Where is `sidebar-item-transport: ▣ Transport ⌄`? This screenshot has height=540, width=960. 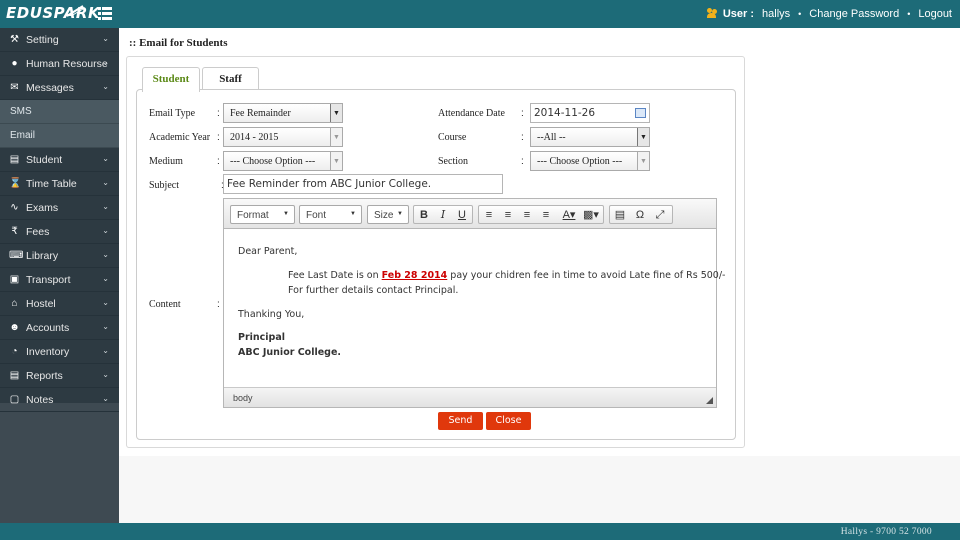 sidebar-item-transport: ▣ Transport ⌄ is located at coordinates (59, 280).